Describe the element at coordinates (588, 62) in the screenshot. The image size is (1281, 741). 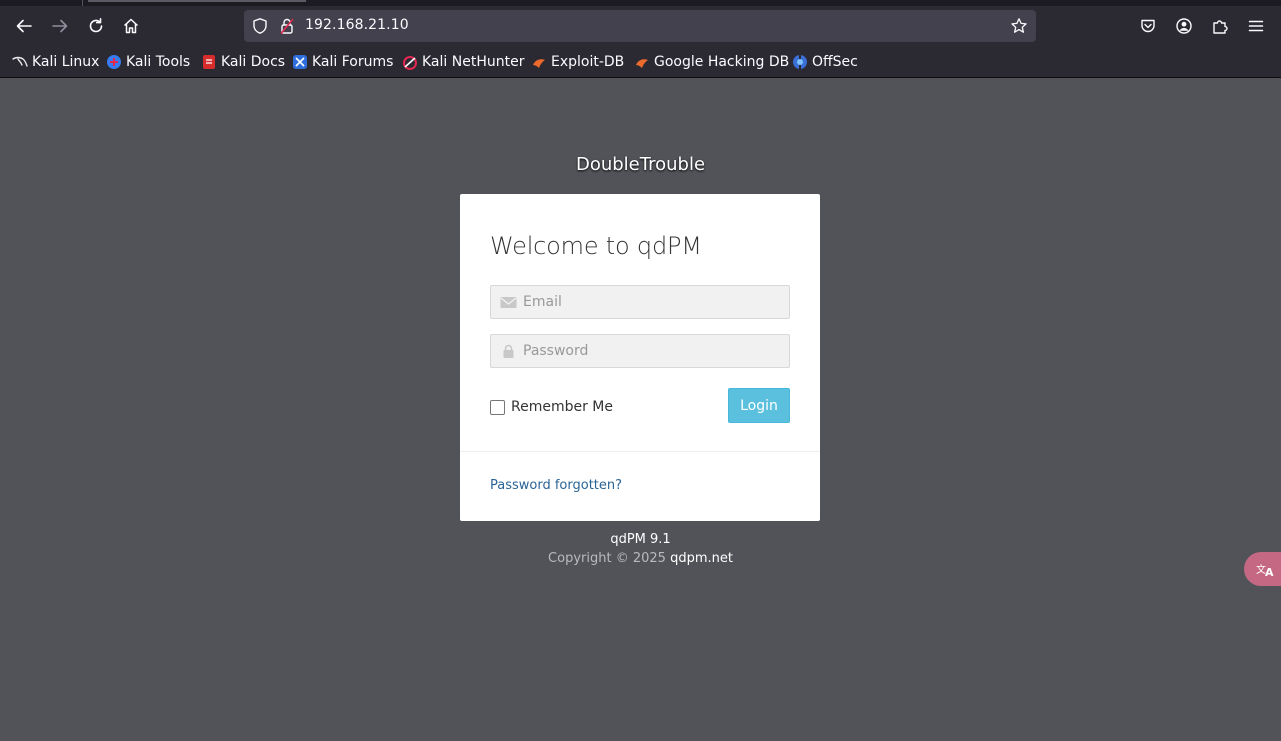
I see `bookmark-label: Exploit-DB` at that location.